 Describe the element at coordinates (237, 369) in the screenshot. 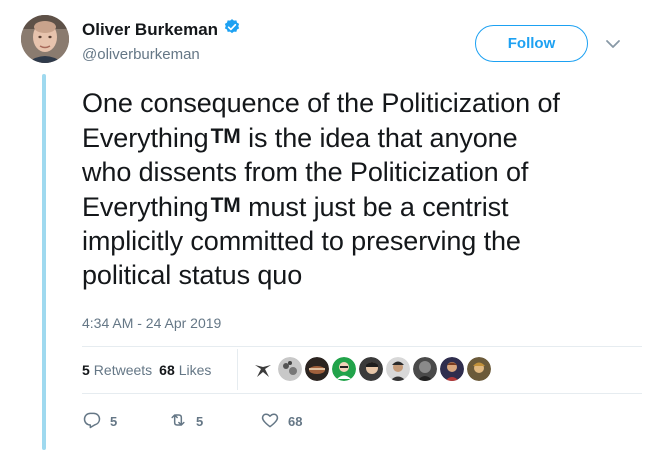

I see `stats-separator` at that location.